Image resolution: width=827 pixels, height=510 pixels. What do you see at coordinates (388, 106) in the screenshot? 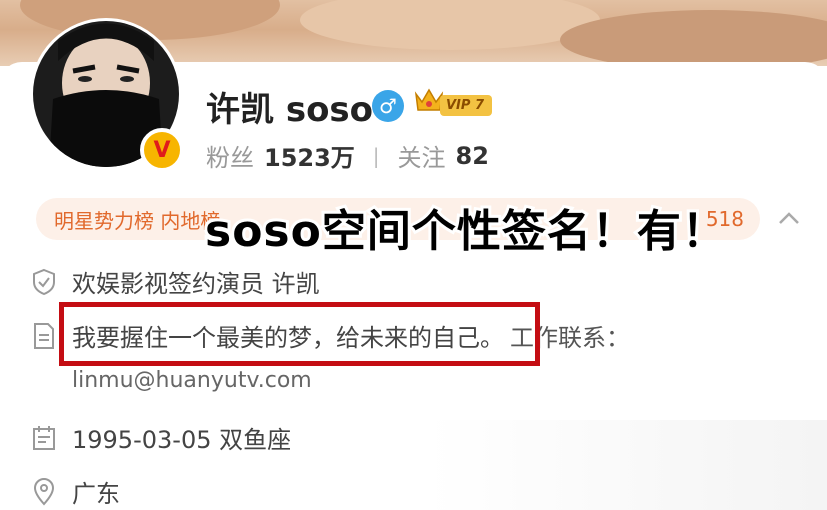
I see `male-gender-icon: ♂` at bounding box center [388, 106].